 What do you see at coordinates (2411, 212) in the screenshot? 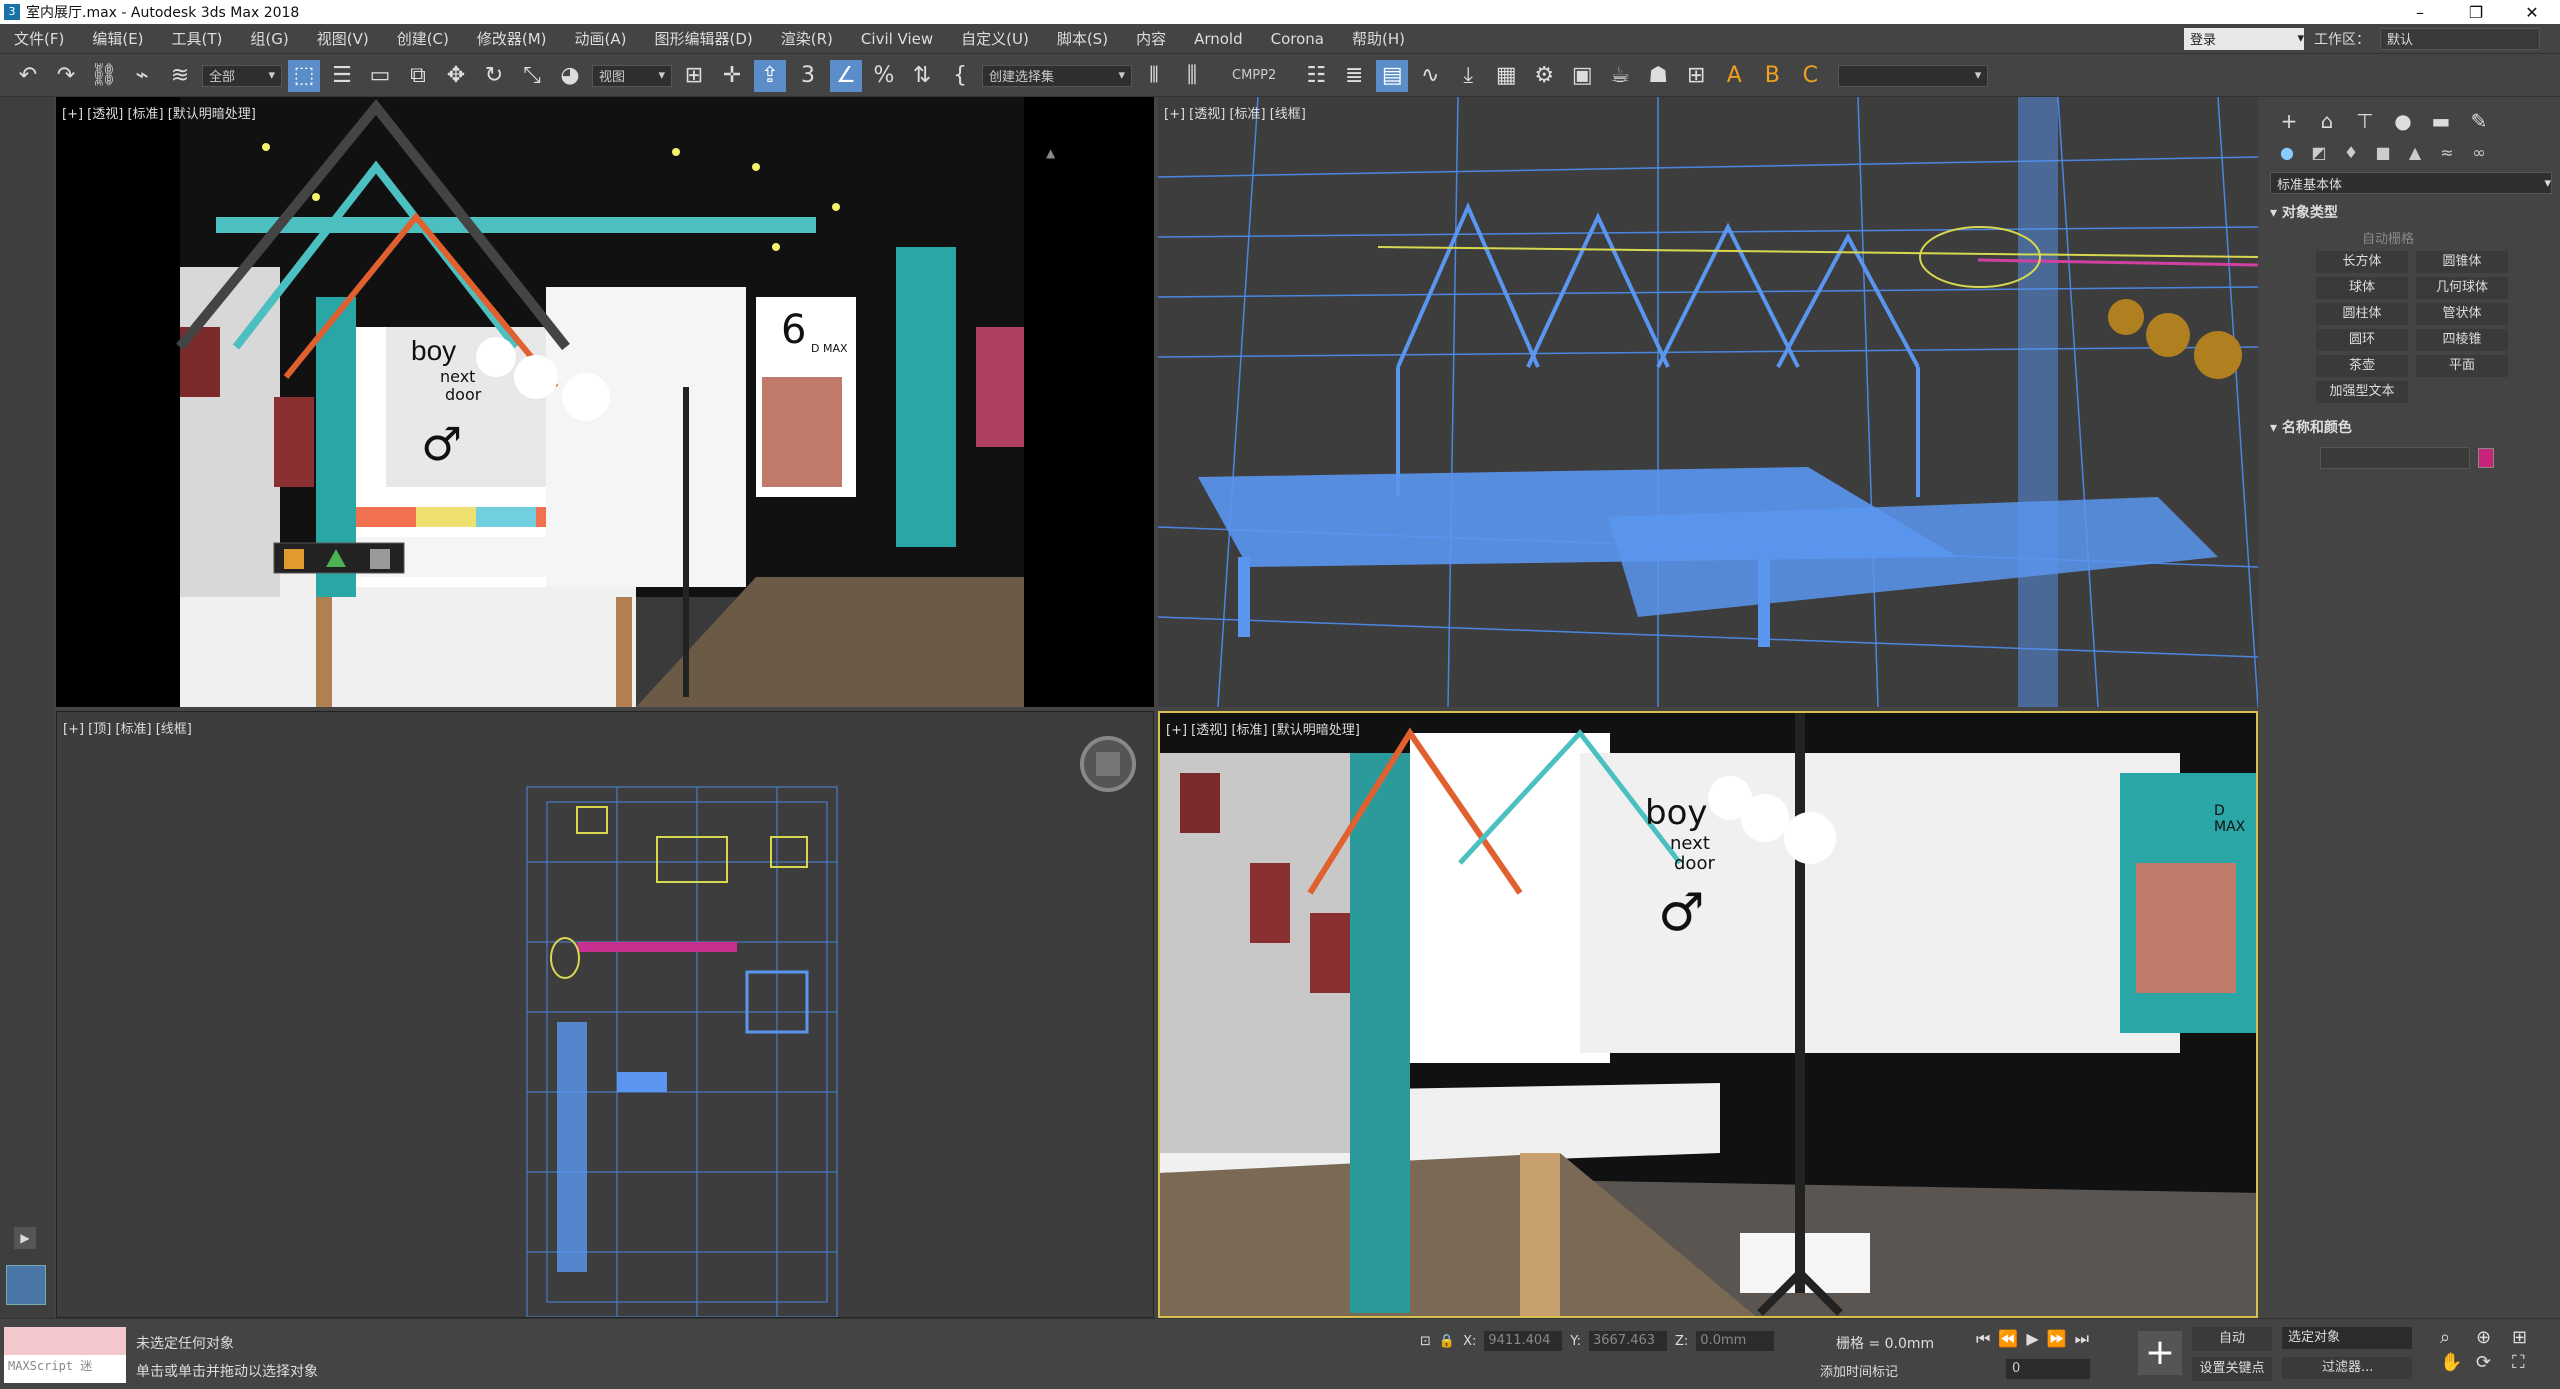
I see `rollout-object-type: ▾ 对象类型` at bounding box center [2411, 212].